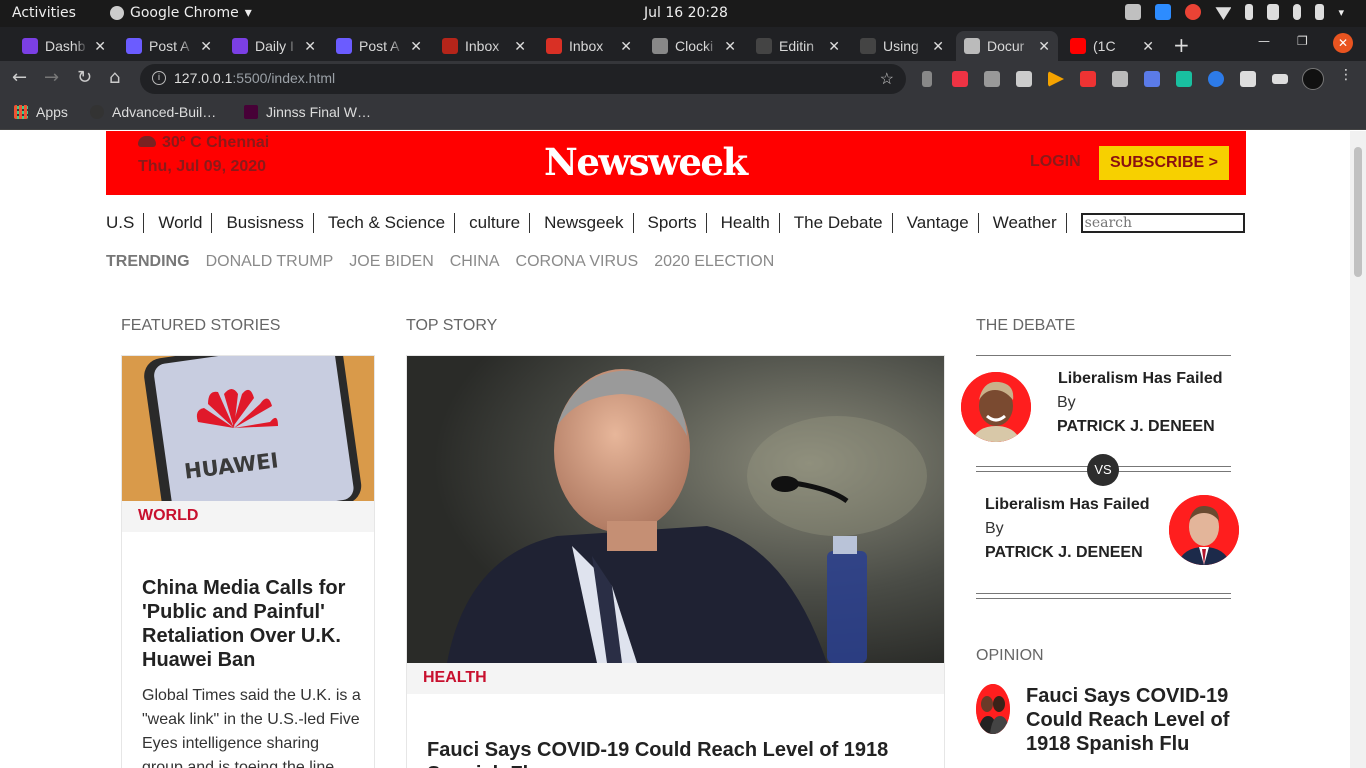 The image size is (1366, 768). I want to click on browser-tab: (1C ✕, so click(1112, 46).